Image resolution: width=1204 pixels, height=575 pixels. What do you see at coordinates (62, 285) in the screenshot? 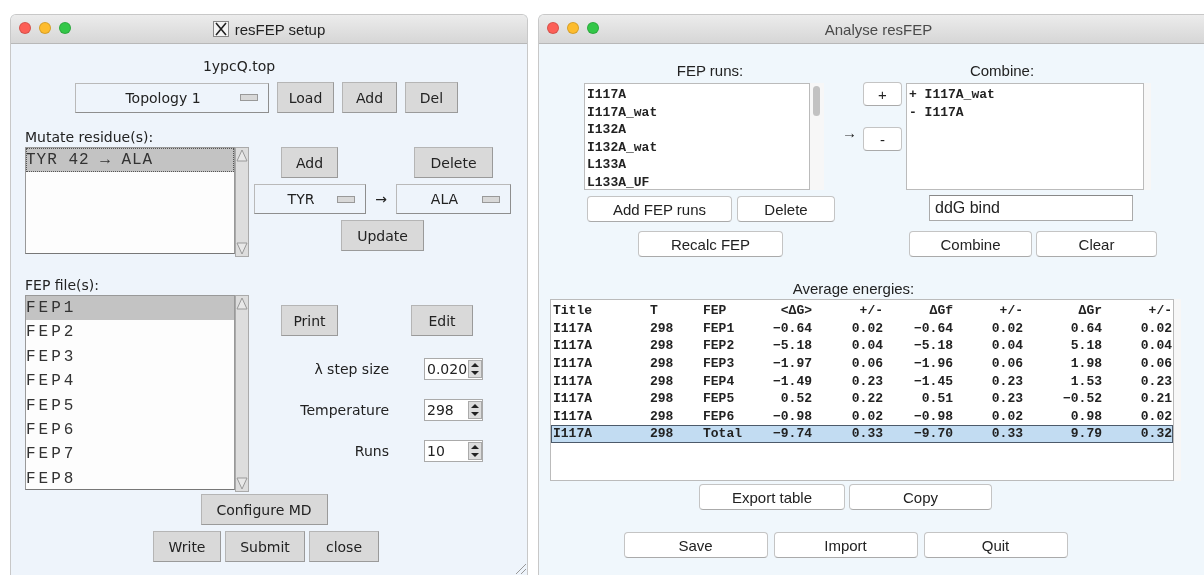
I see `section-label: FEP file(s):` at bounding box center [62, 285].